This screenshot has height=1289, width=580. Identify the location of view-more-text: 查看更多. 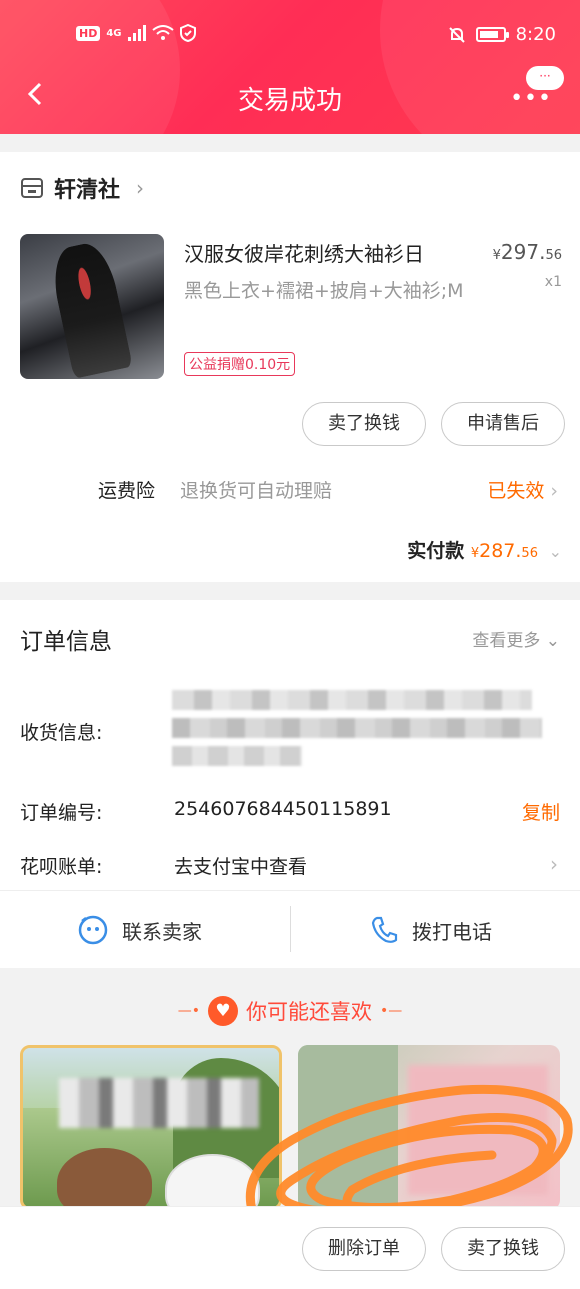
(506, 641).